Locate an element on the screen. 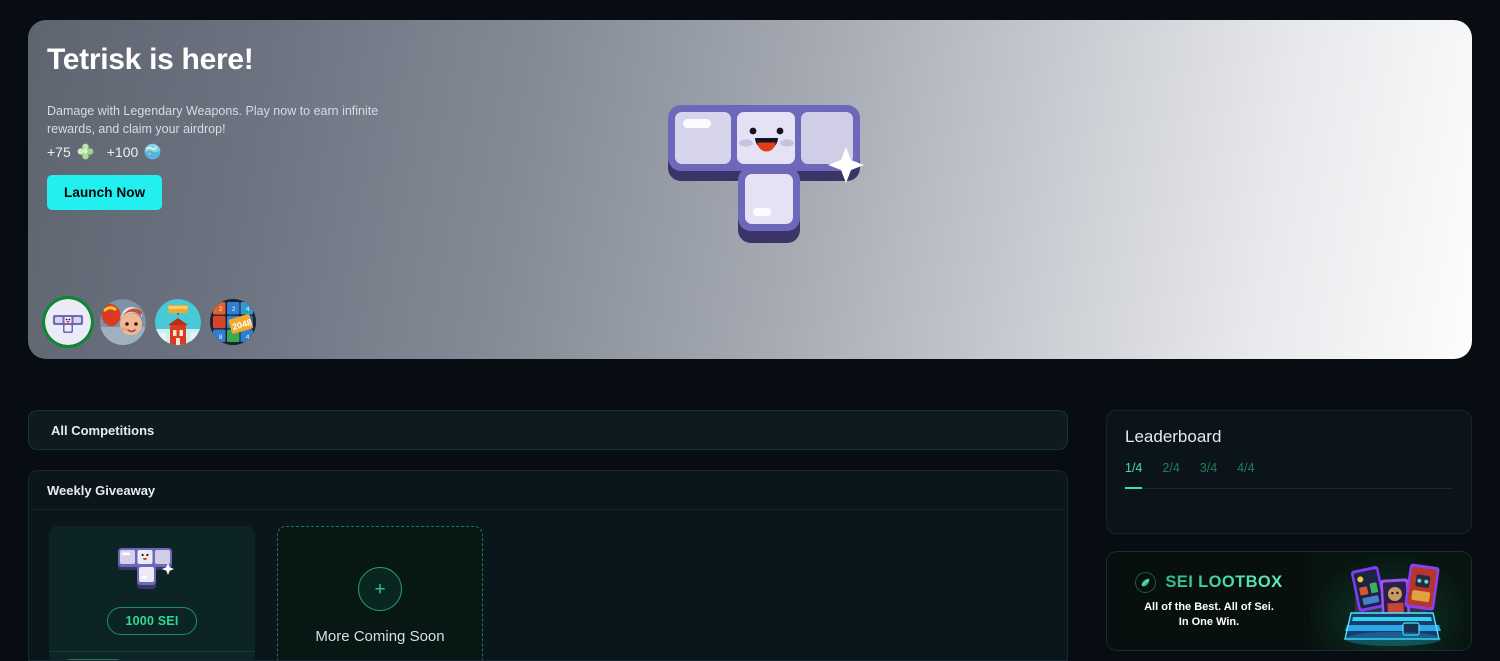 This screenshot has width=1500, height=661. prize-amount: 1000 SEI is located at coordinates (152, 620).